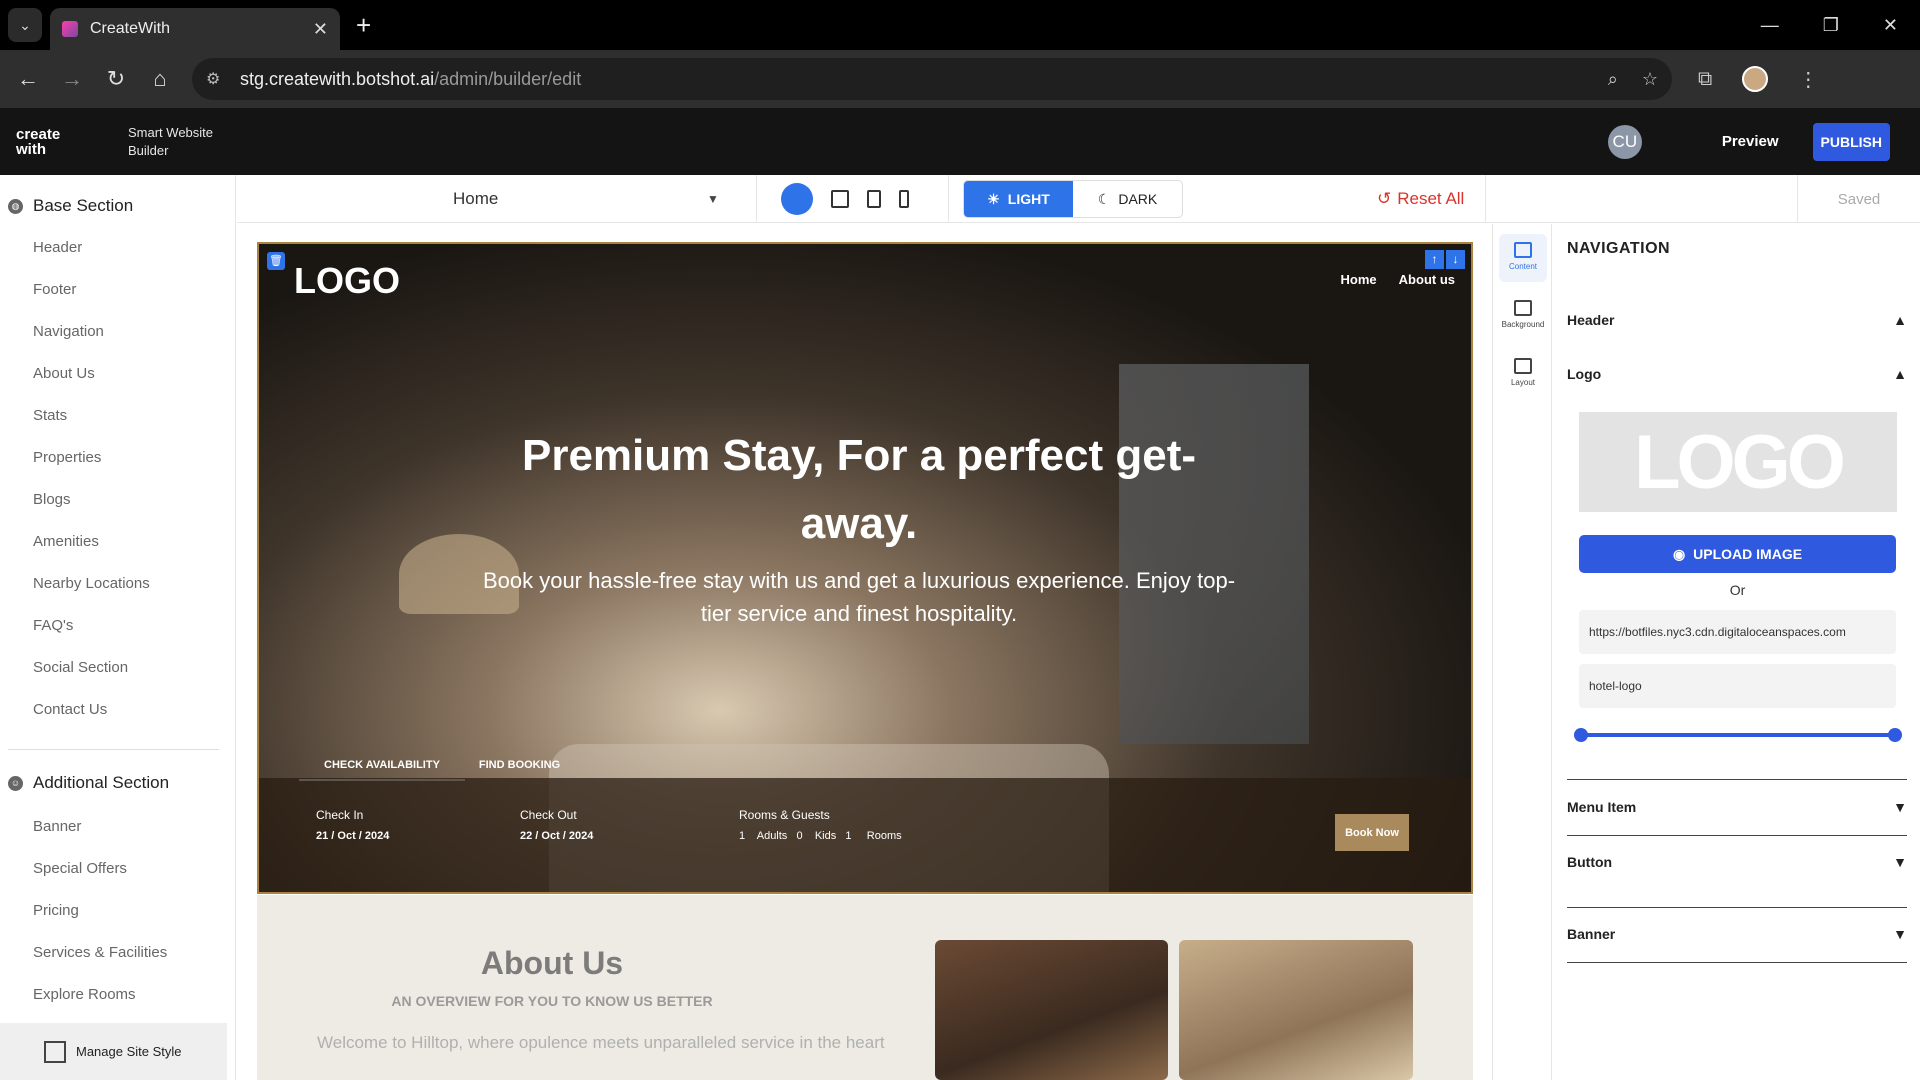  I want to click on accordion-banner: Banner ▼, so click(1737, 934).